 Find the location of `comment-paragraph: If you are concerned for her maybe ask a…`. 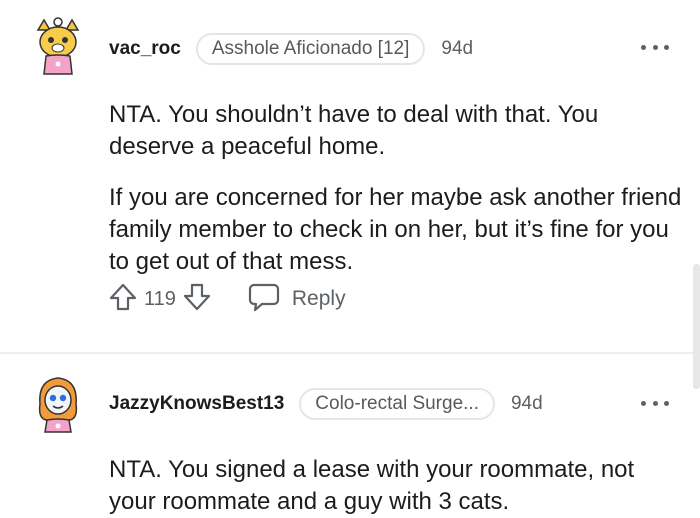

comment-paragraph: If you are concerned for her maybe ask a… is located at coordinates (395, 229).